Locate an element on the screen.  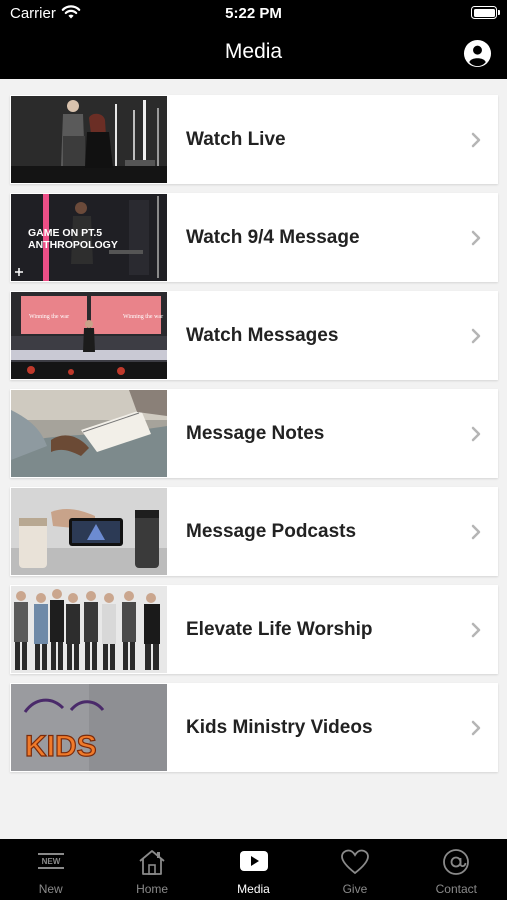
tab-bar: NEW New Home Media Give Contact is located at coordinates (253, 869).